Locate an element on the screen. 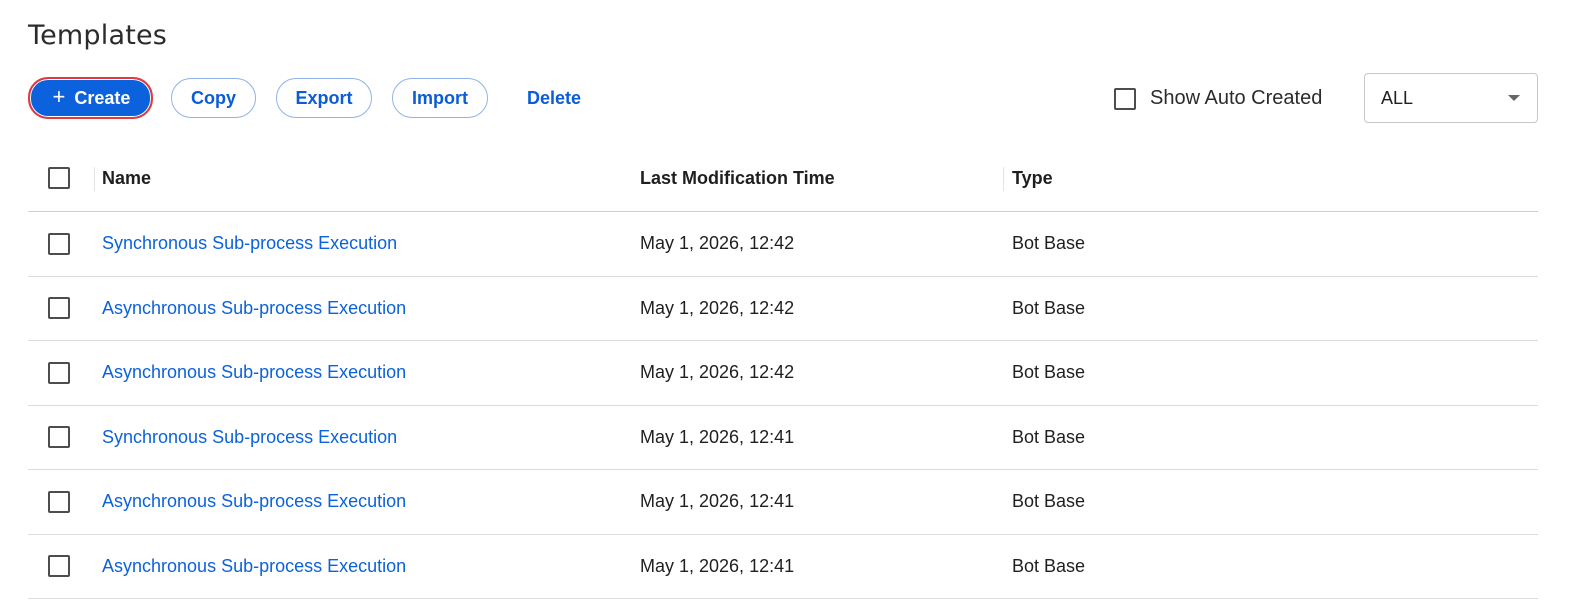 Image resolution: width=1580 pixels, height=614 pixels. column-header-time: Last Modification Time is located at coordinates (826, 178).